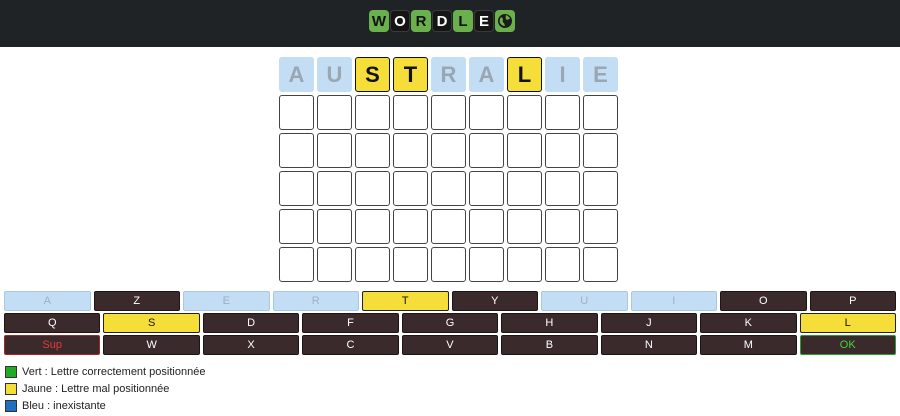  I want to click on logo-letter-tile: R, so click(421, 21).